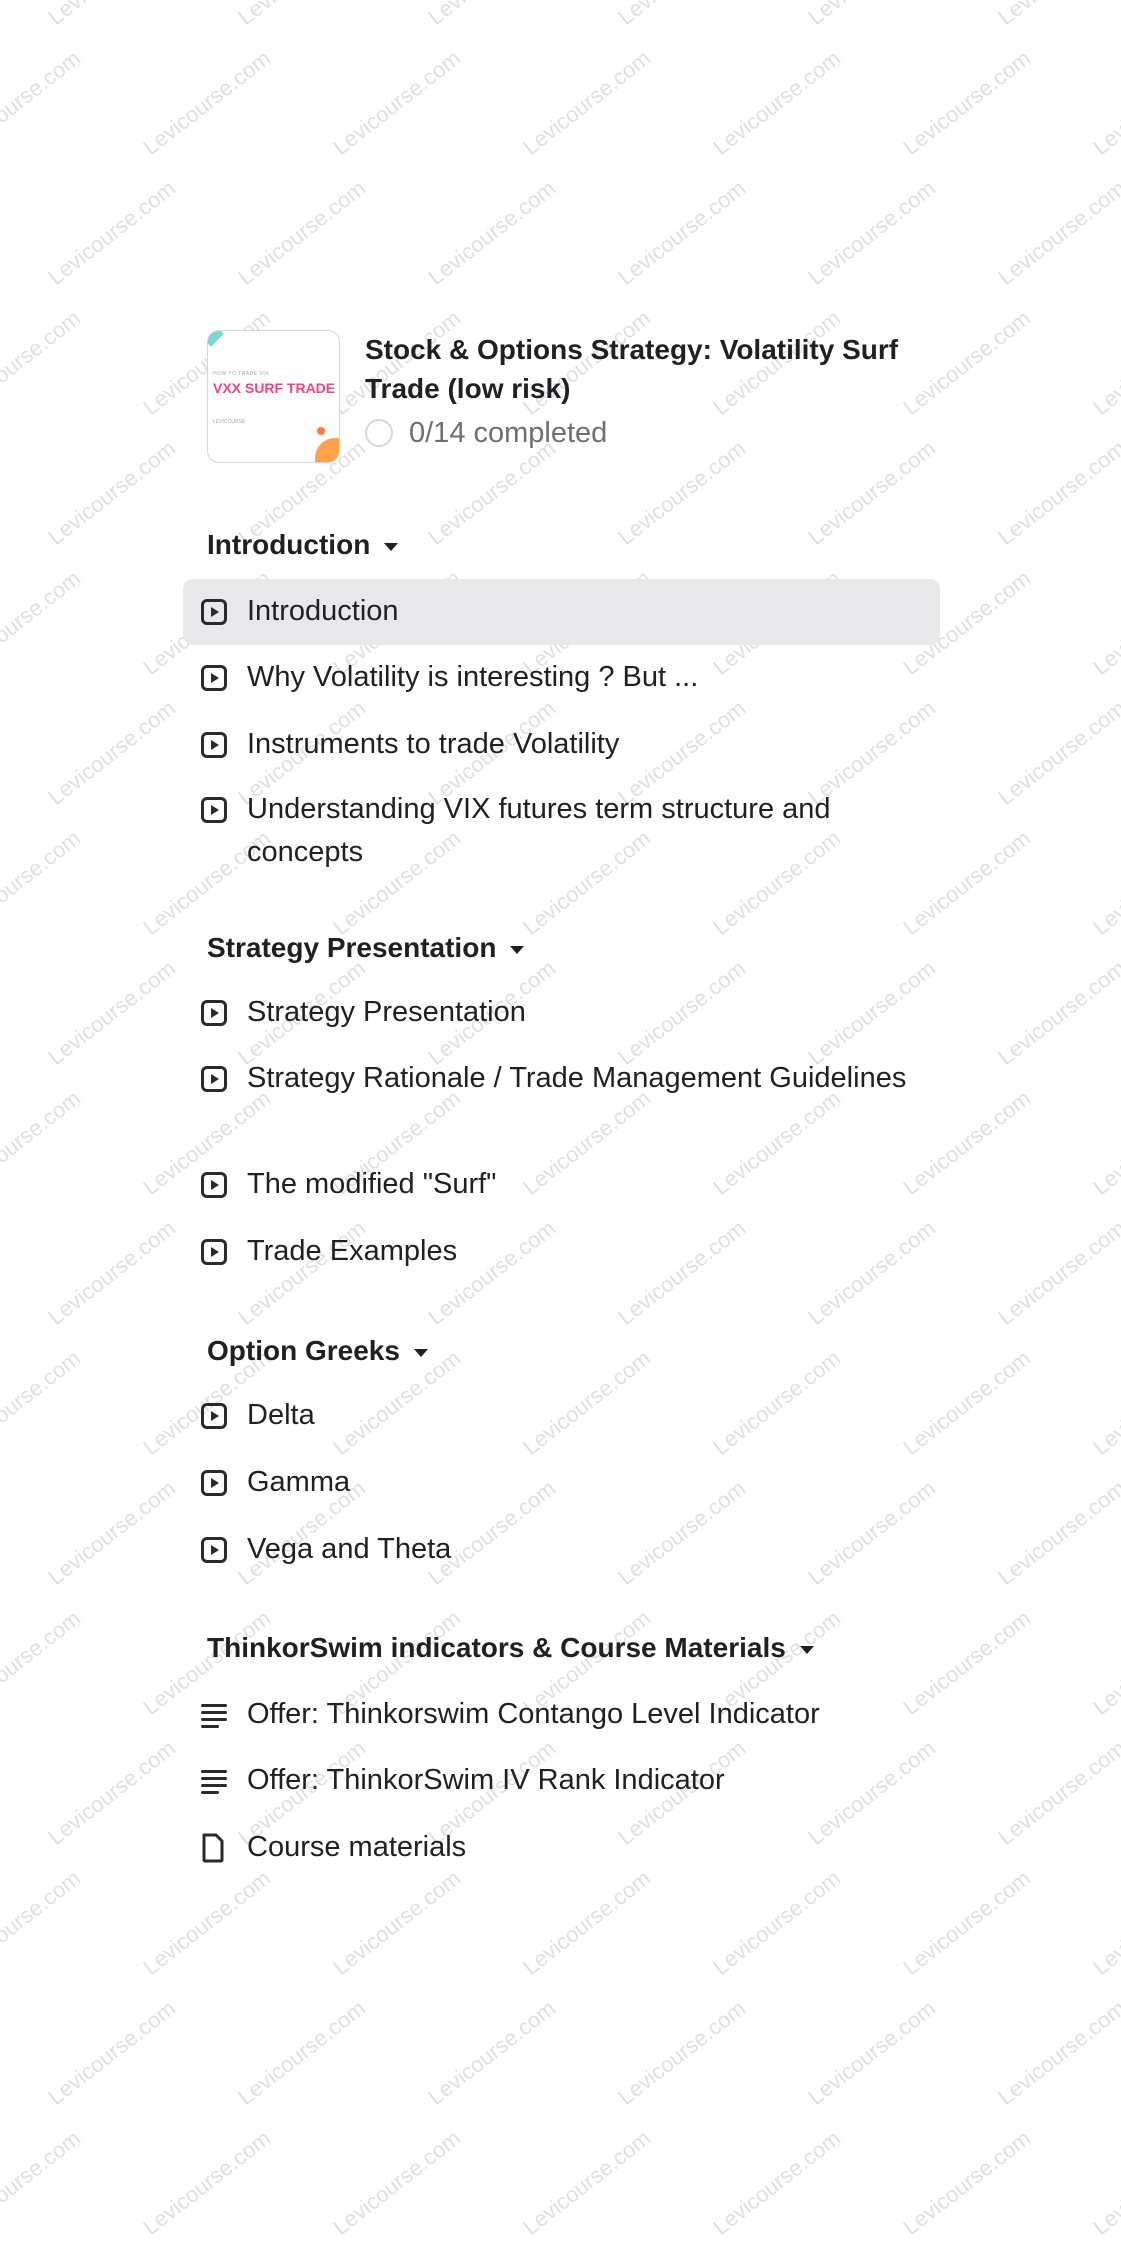 The image size is (1121, 2250). I want to click on lesson-modified-surf: The modified "Surf", so click(561, 1184).